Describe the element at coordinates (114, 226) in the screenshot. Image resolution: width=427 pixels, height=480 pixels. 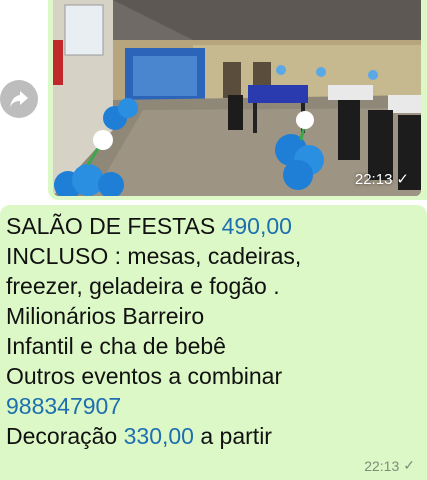
I see `hall-label: SALÃO DE FESTAS` at that location.